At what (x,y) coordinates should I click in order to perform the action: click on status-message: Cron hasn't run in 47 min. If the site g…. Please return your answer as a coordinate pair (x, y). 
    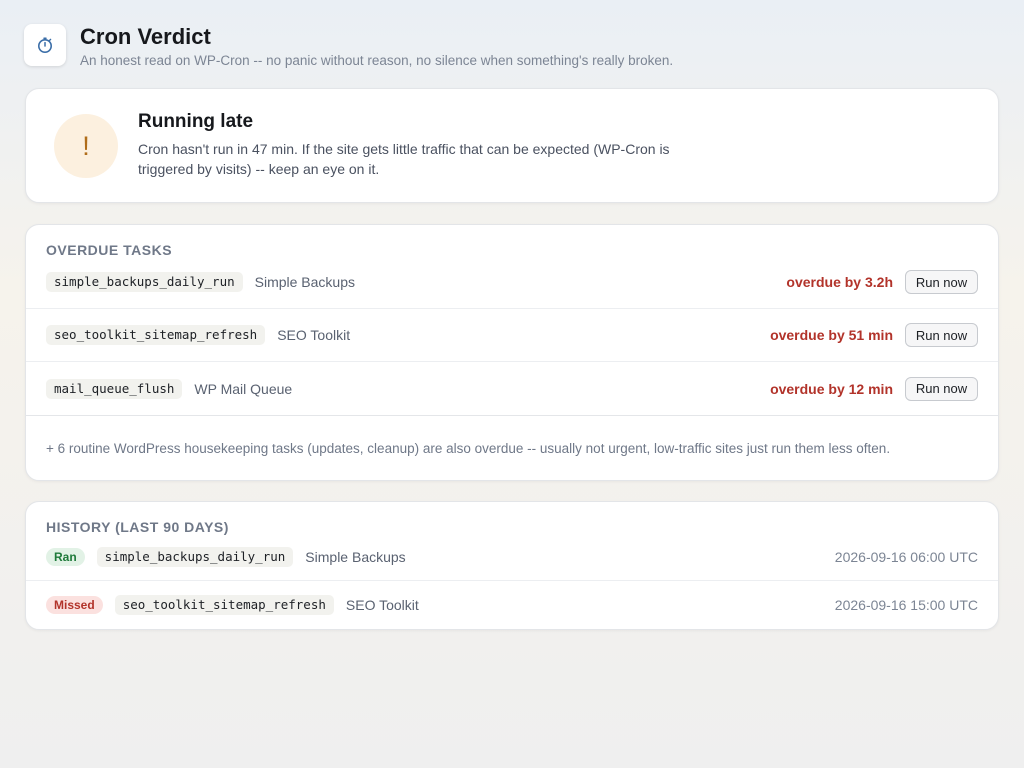
    Looking at the image, I should click on (404, 159).